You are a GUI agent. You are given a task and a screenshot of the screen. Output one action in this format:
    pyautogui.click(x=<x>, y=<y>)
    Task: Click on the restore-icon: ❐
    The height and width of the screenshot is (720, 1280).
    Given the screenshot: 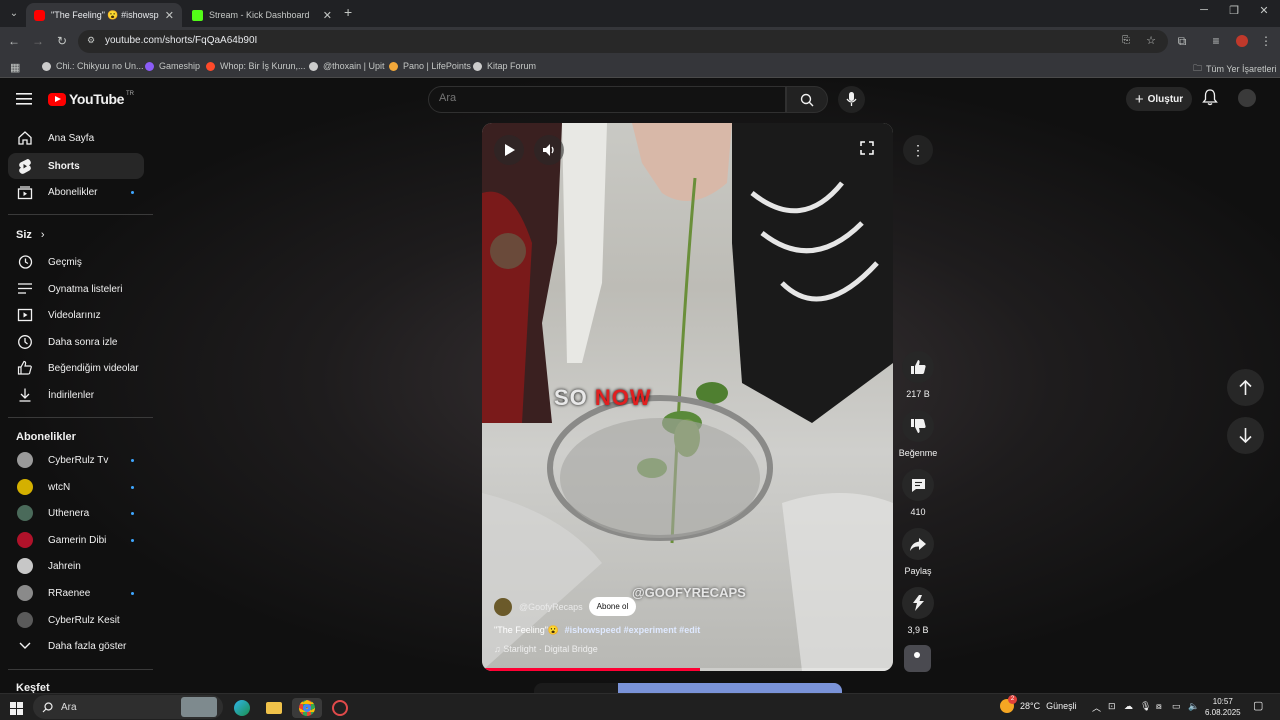 What is the action you would take?
    pyautogui.click(x=1234, y=10)
    